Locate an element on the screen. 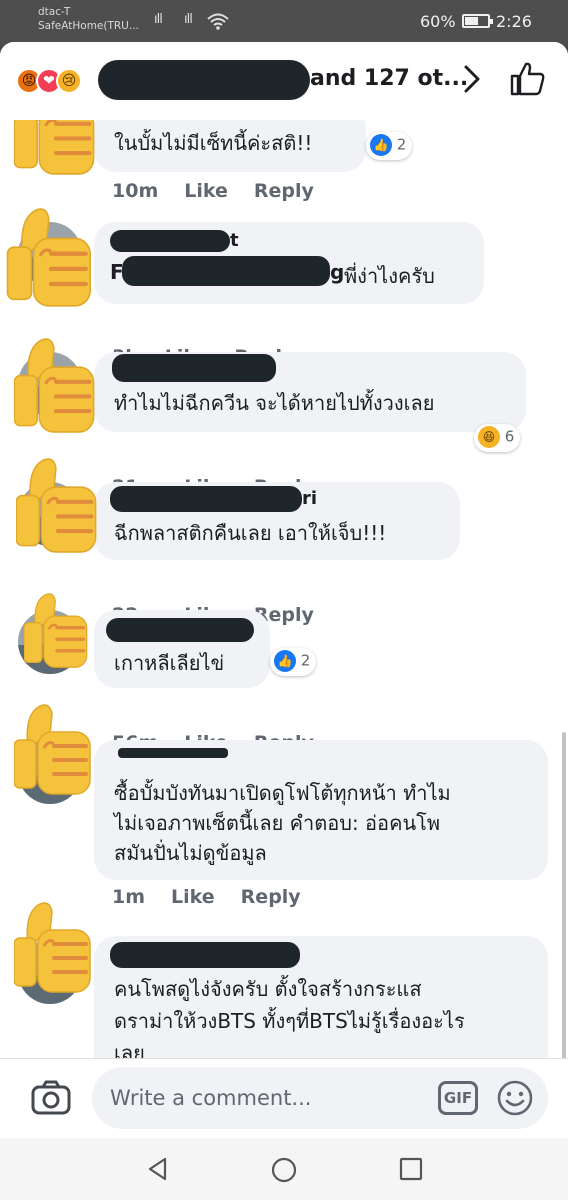  comment-bubble: t F g พี่ง่าไงครับ is located at coordinates (289, 263).